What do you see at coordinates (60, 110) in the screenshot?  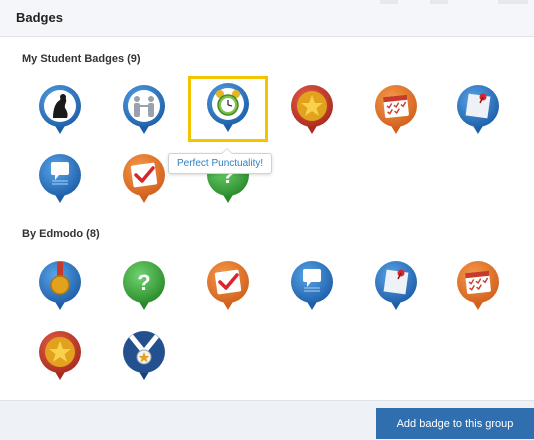 I see `thinker-statue-badge-icon` at bounding box center [60, 110].